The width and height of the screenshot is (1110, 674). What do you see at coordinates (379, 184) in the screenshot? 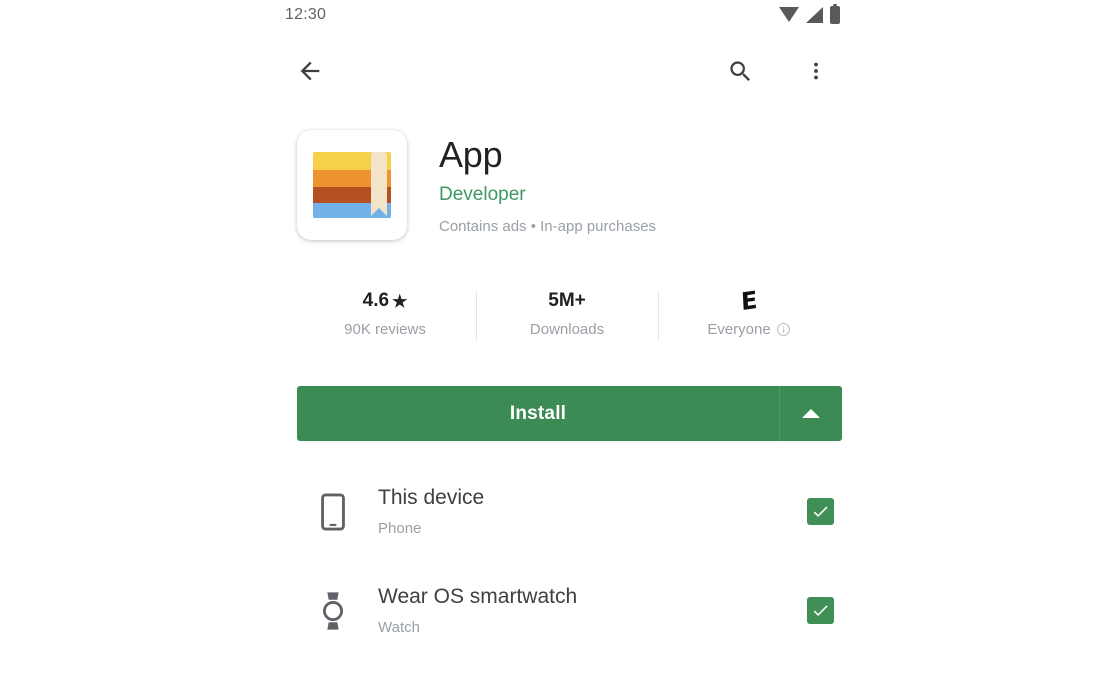
I see `icon-bookmark-ribbon` at bounding box center [379, 184].